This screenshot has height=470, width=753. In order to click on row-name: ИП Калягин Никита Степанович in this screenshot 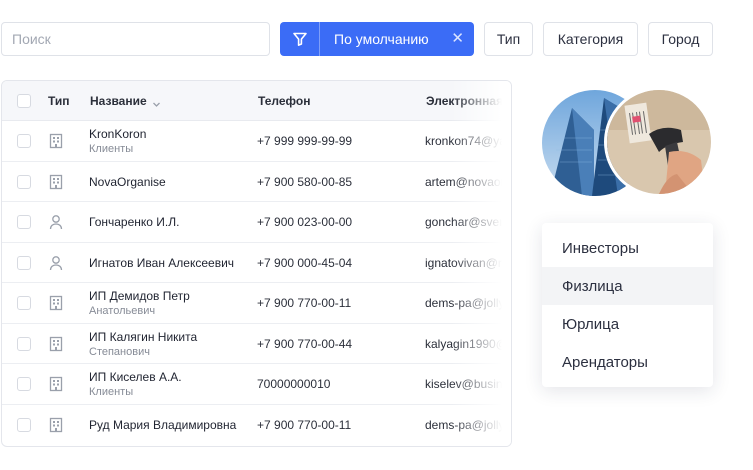, I will do `click(143, 344)`.